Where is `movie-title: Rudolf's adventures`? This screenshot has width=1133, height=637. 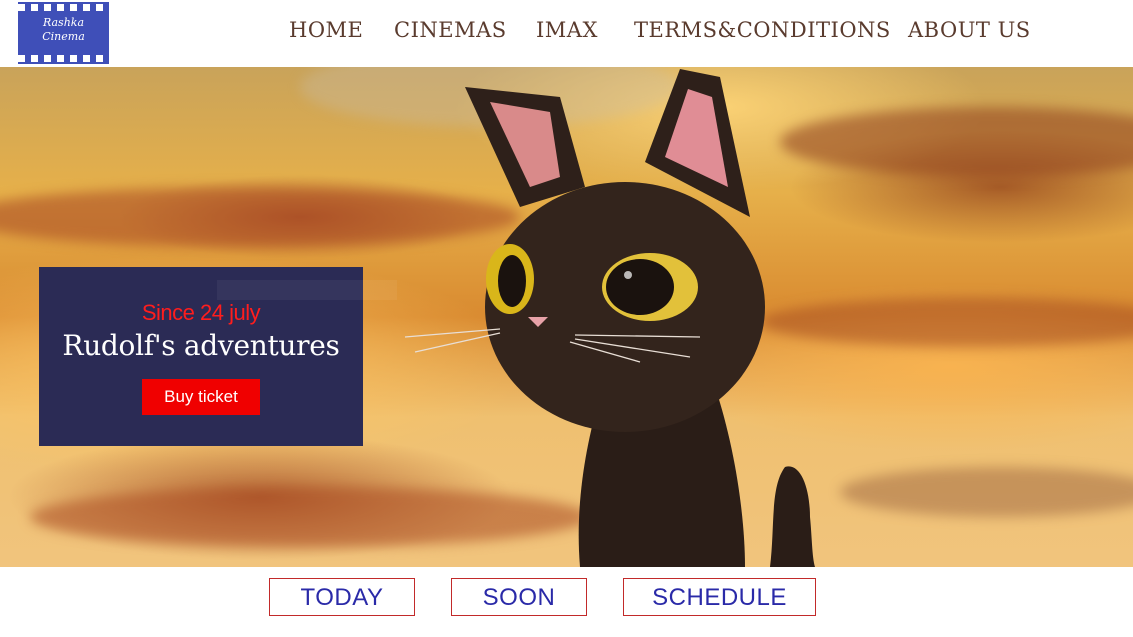
movie-title: Rudolf's adventures is located at coordinates (201, 345).